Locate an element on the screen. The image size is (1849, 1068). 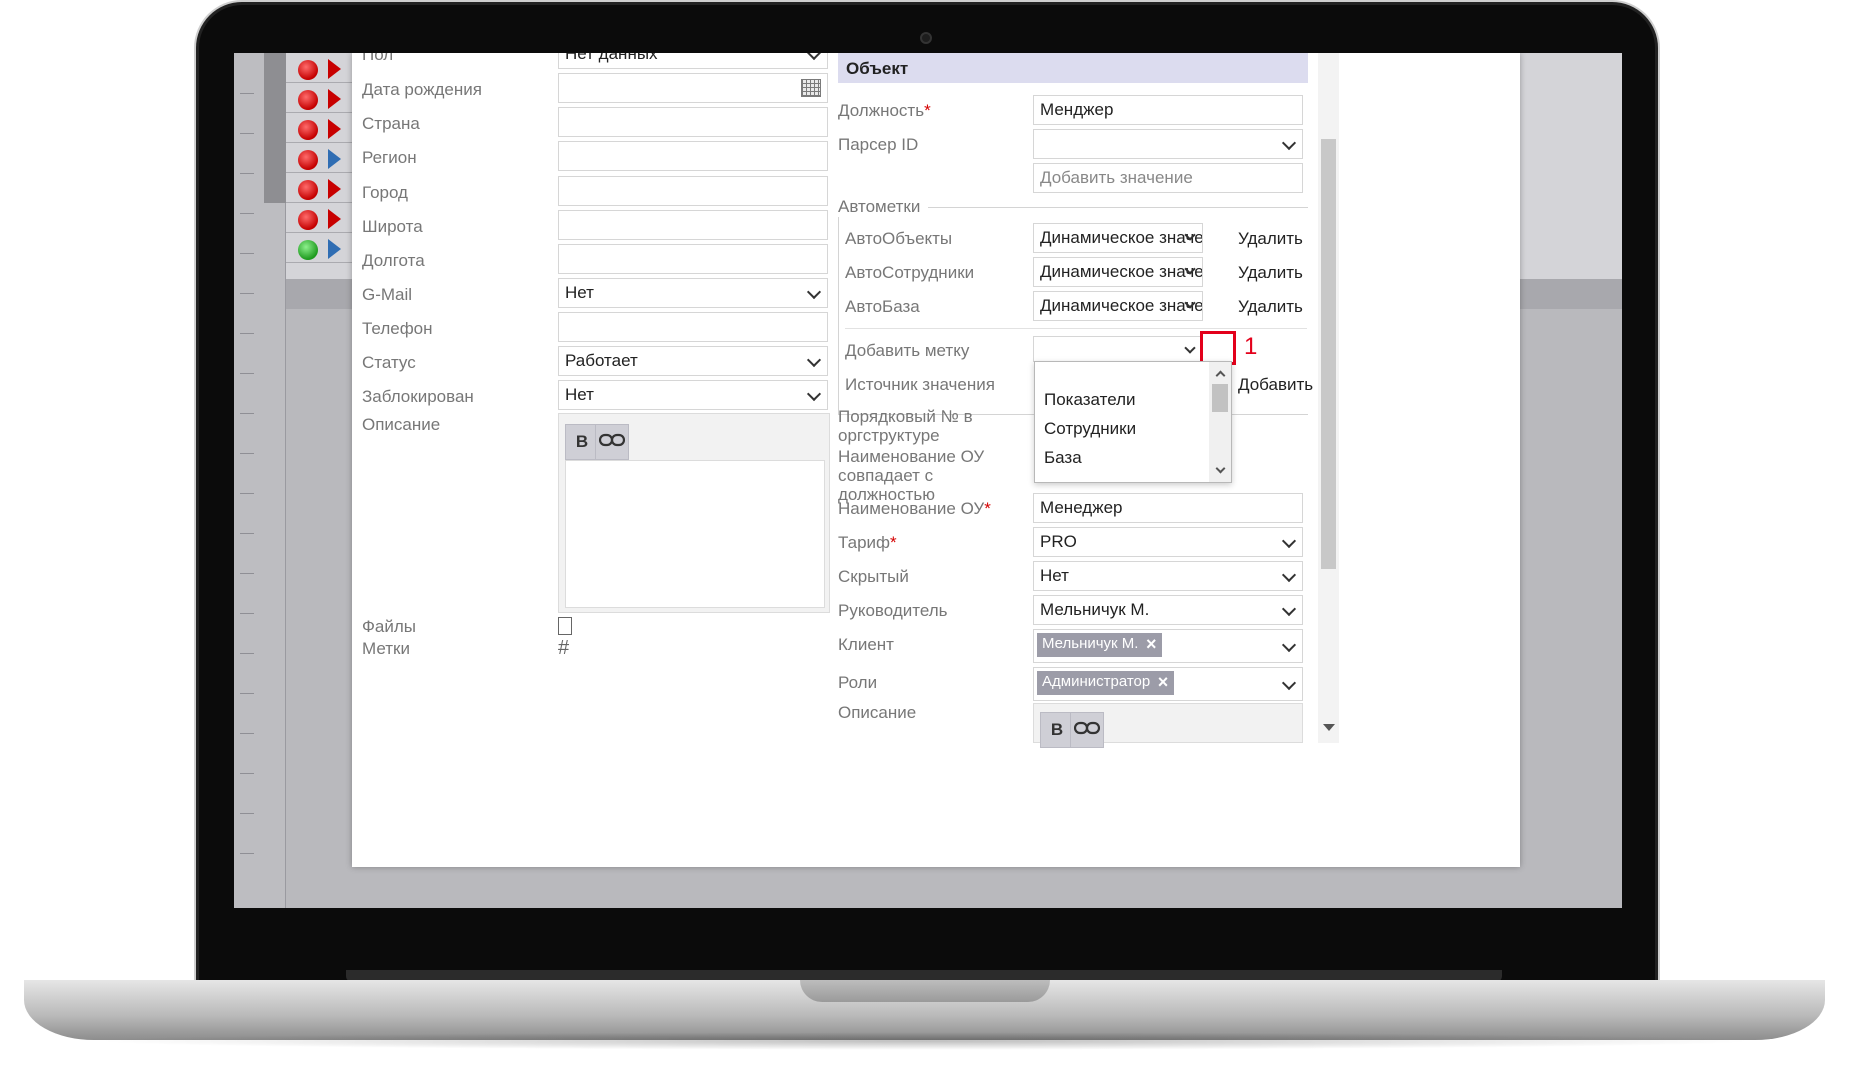
phone-label: Телефон is located at coordinates (397, 328).